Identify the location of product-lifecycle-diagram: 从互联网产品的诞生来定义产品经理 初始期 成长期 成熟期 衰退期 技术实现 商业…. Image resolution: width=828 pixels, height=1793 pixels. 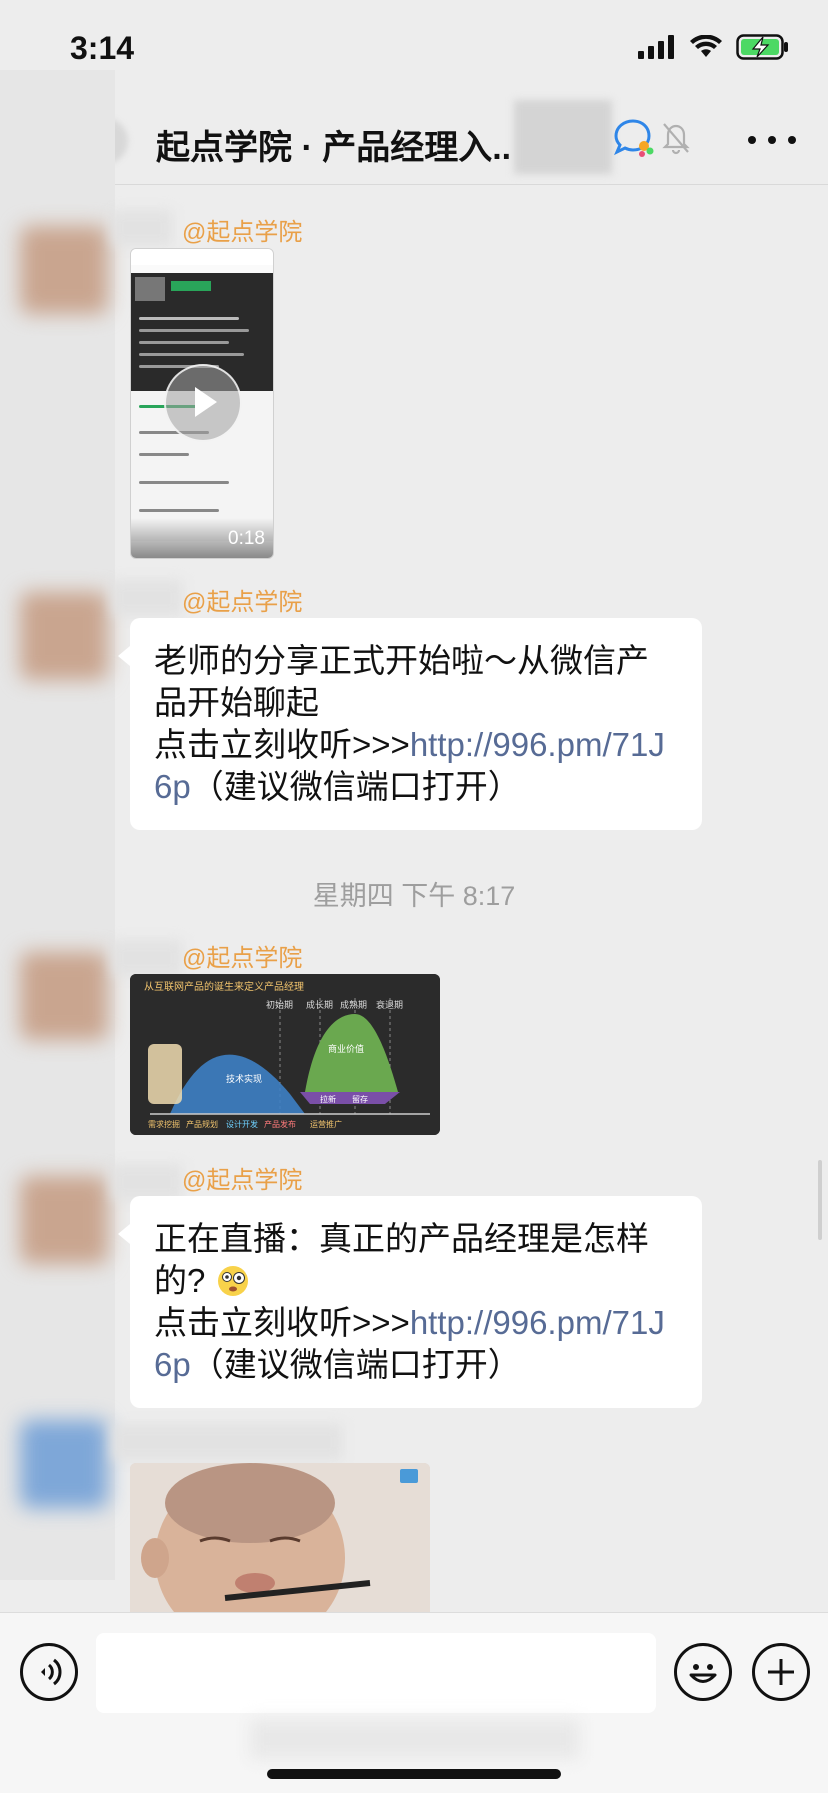
(285, 1054).